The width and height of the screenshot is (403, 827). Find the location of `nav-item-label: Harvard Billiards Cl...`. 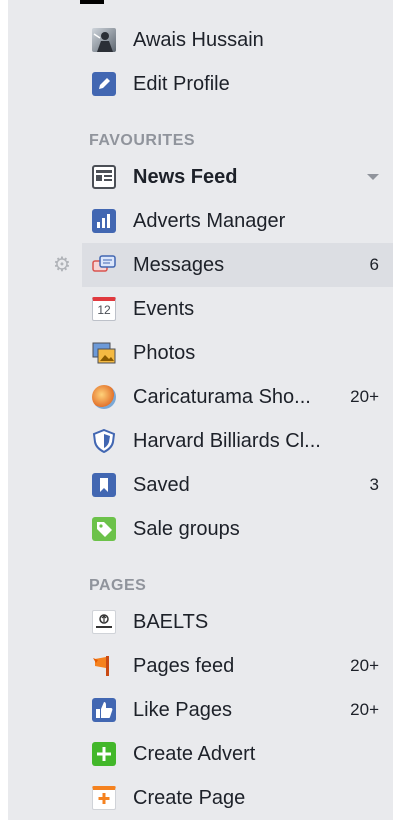

nav-item-label: Harvard Billiards Cl... is located at coordinates (227, 441).